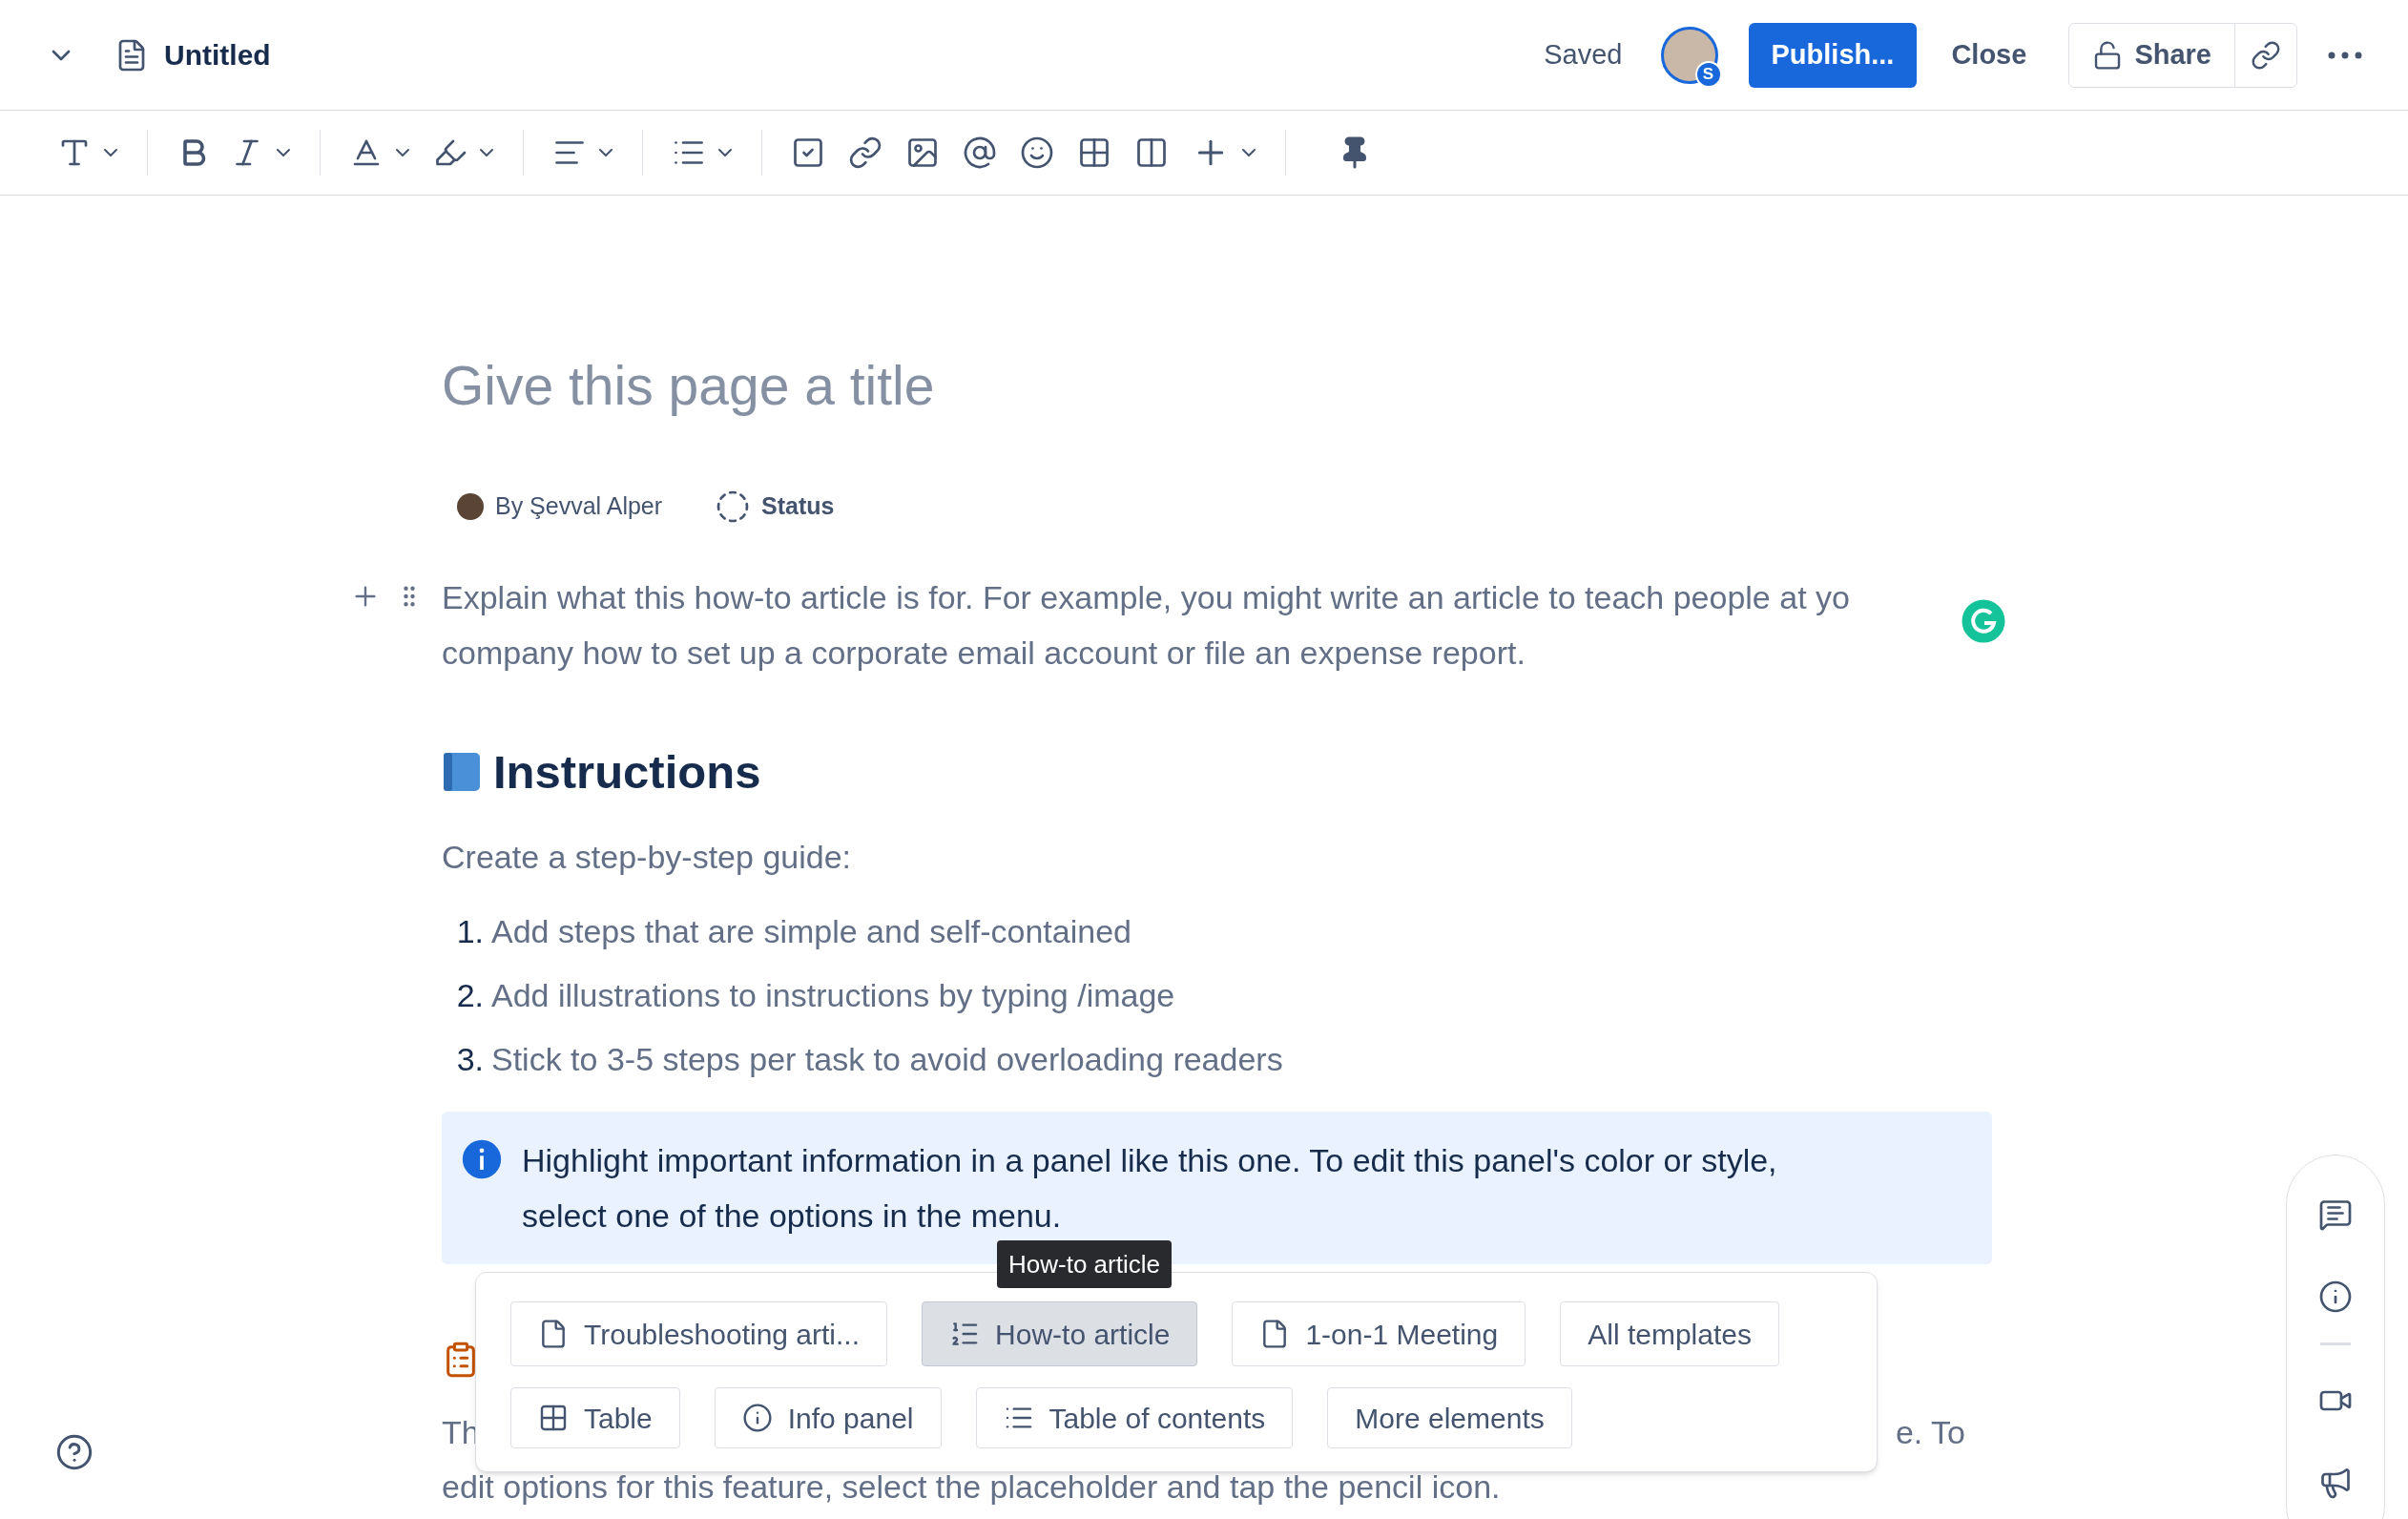 This screenshot has height=1519, width=2408. Describe the element at coordinates (1449, 1417) in the screenshot. I see `element-button: More elements` at that location.